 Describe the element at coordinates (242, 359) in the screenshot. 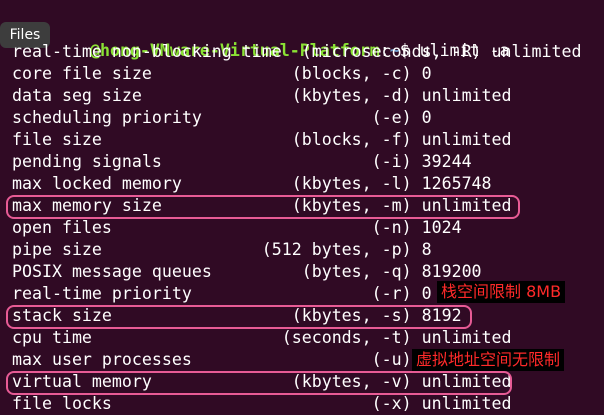

I see `output-line-max-user-processes: max user processes (-u) 62662` at that location.